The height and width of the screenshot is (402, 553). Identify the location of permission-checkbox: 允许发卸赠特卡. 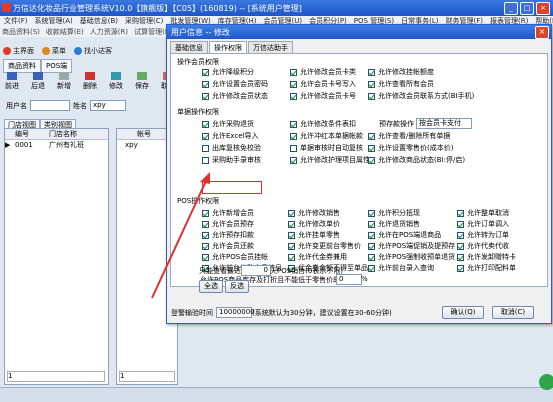
(486, 257).